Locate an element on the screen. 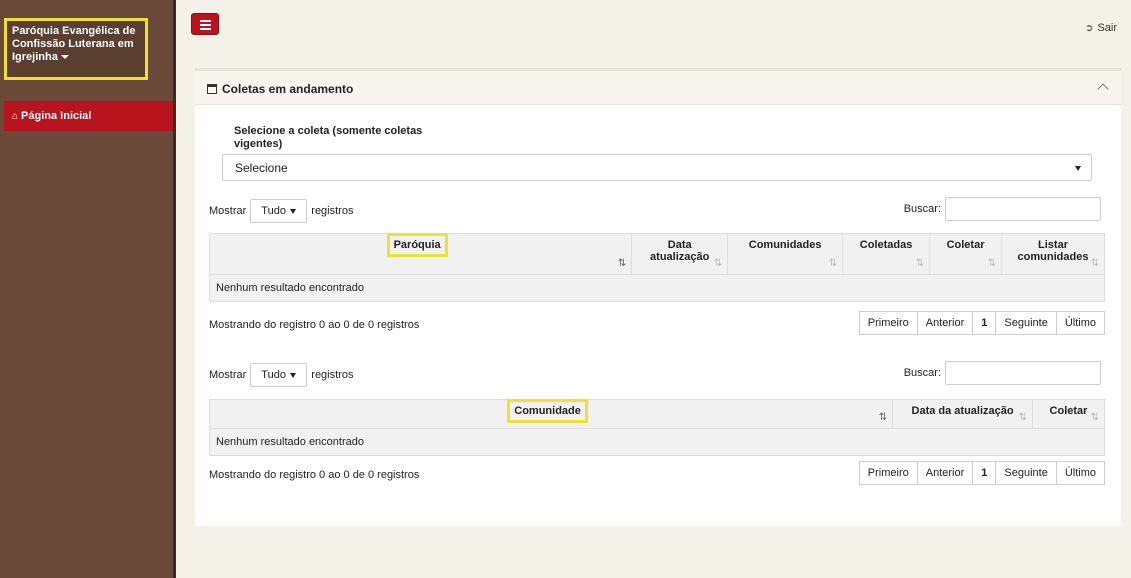 This screenshot has width=1131, height=578. column-header-data-atualizacao: Data atualização ⇅ is located at coordinates (680, 254).